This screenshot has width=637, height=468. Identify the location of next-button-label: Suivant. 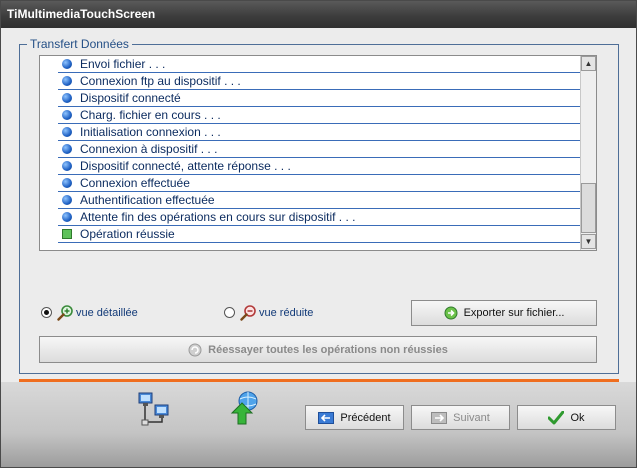
(471, 417).